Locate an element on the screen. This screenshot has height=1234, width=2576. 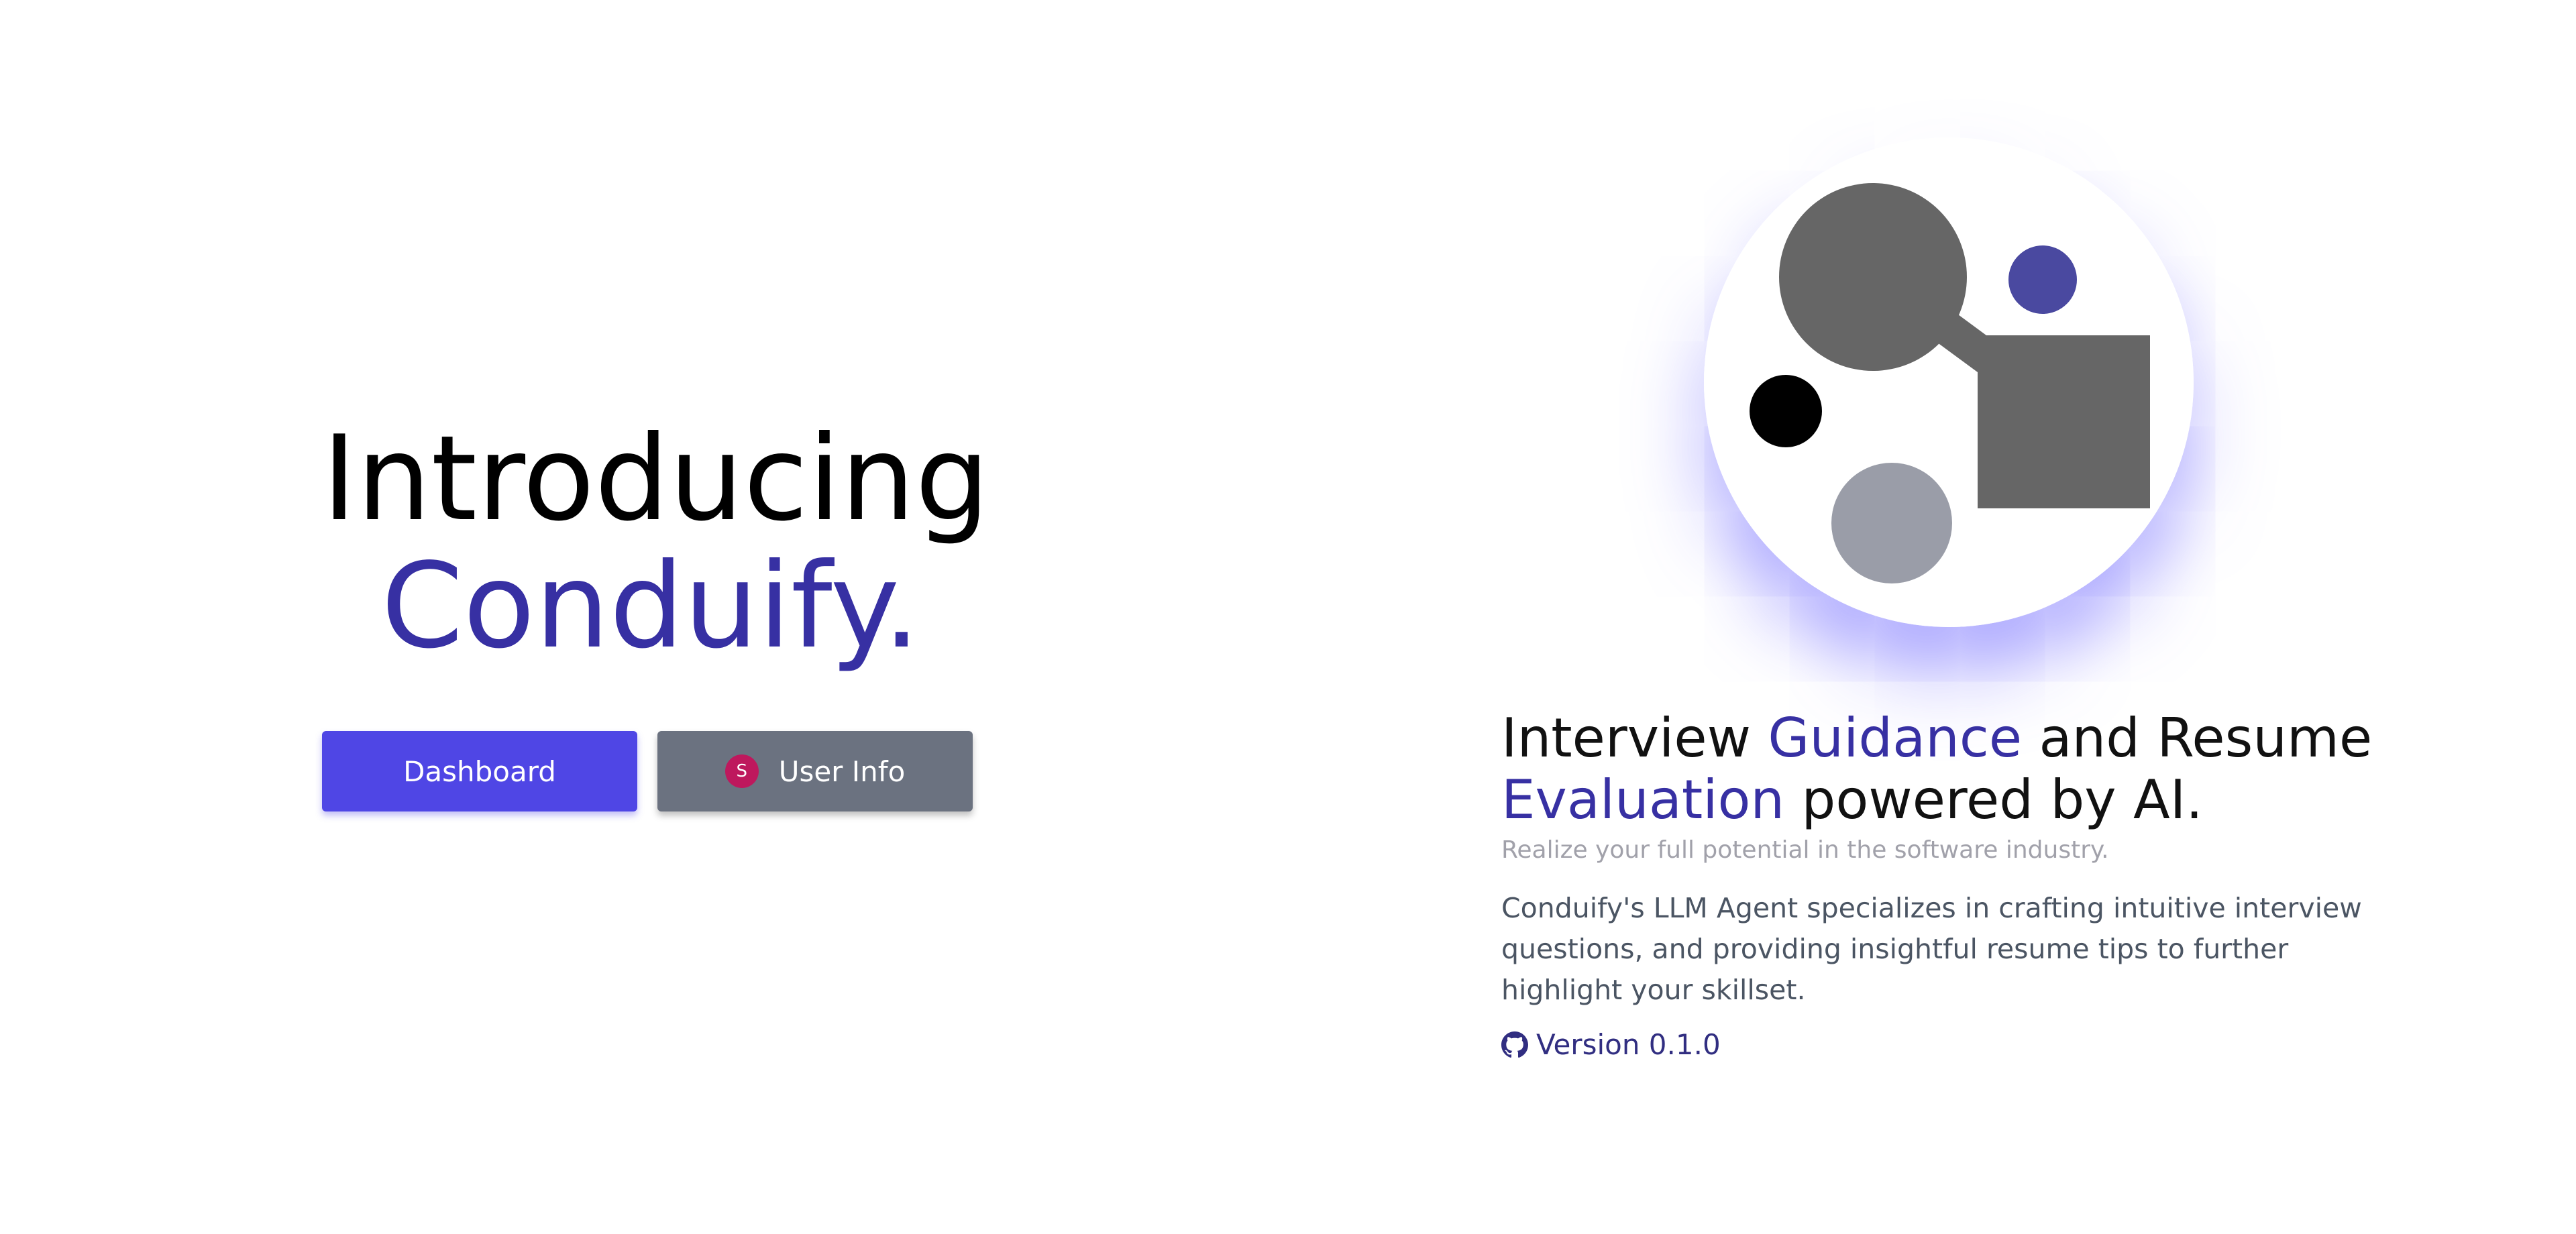
info-heading-text: and Resume is located at coordinates (2197, 738).